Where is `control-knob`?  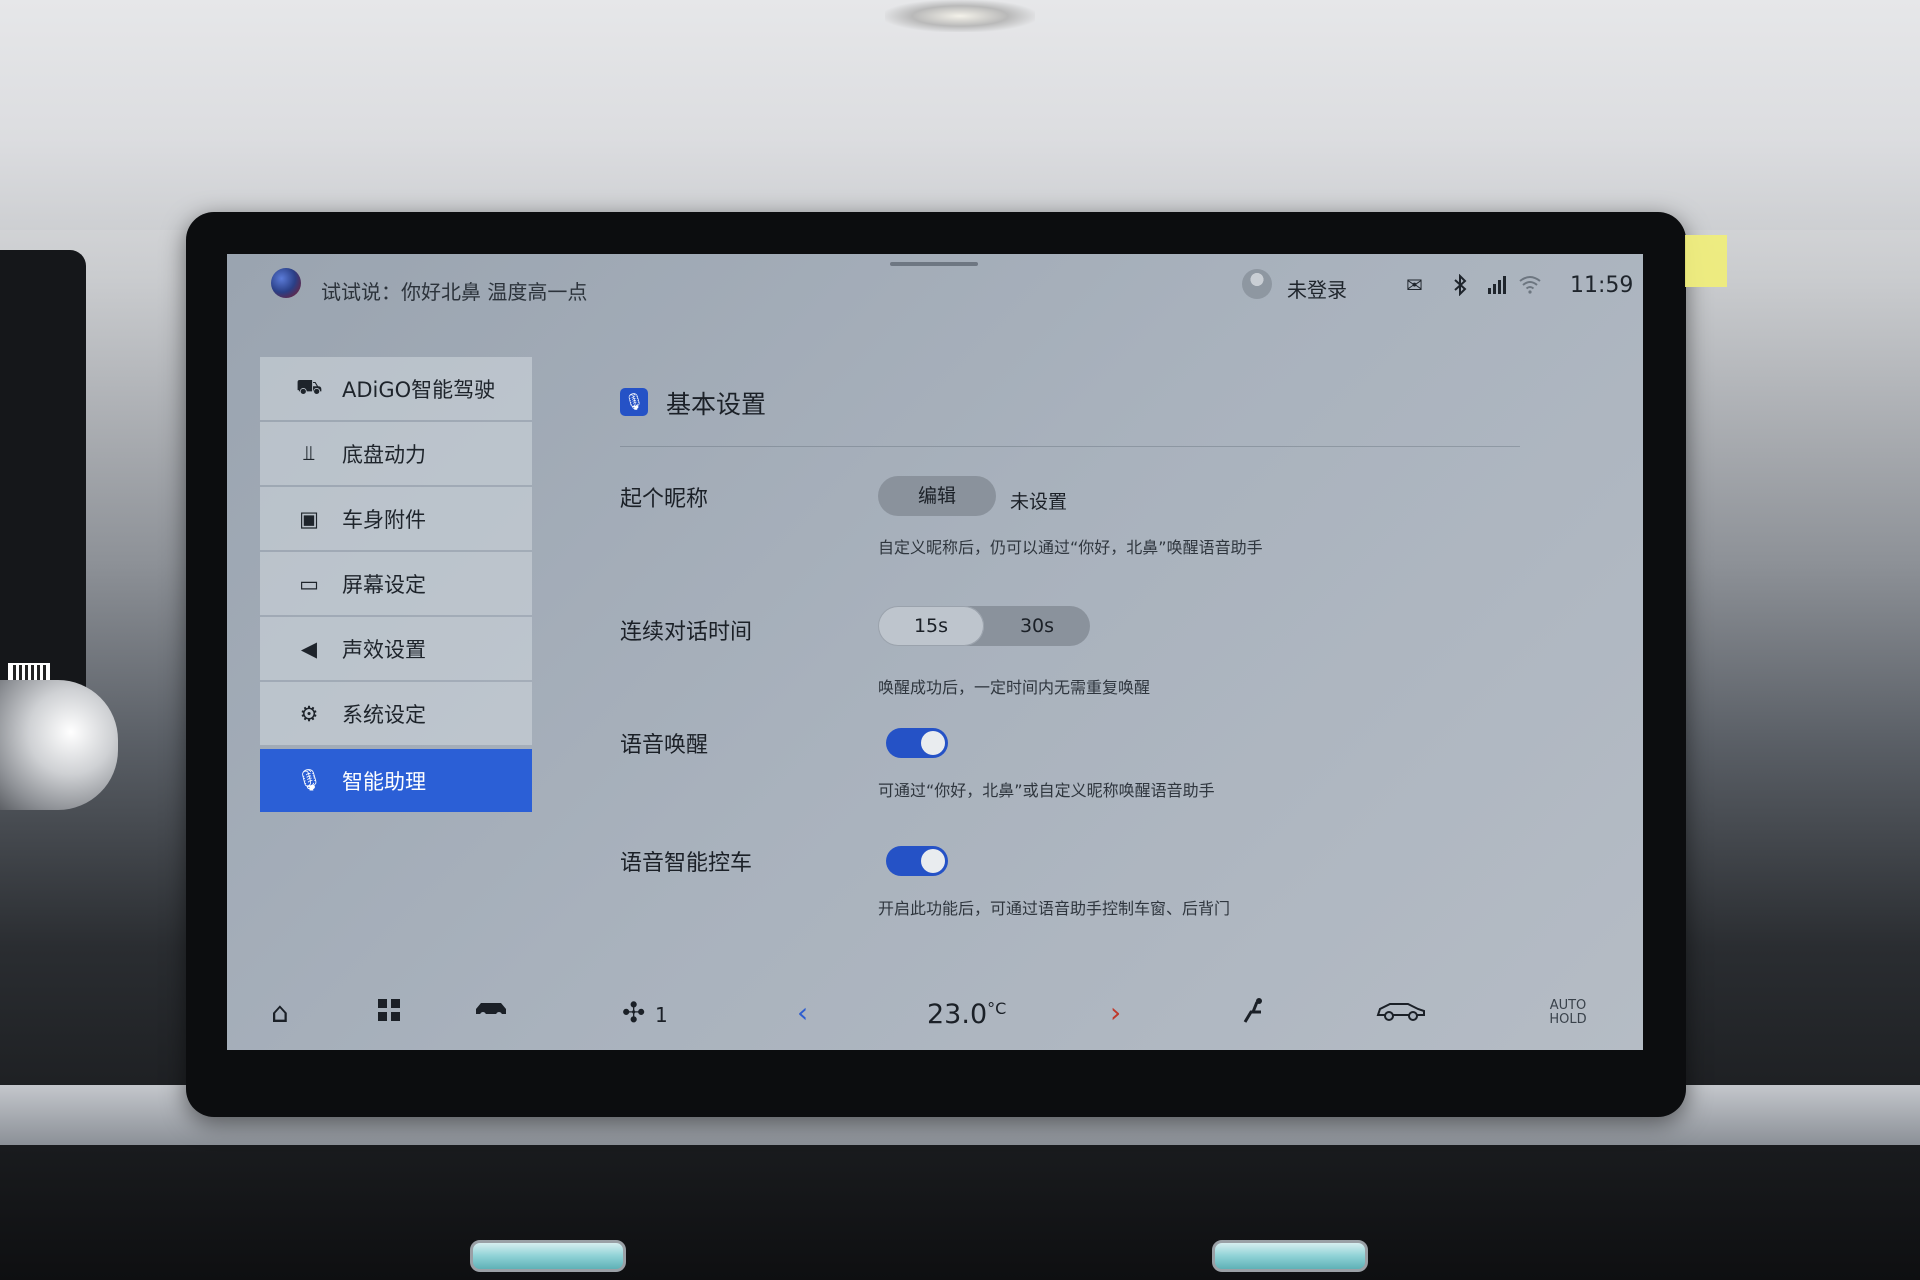
control-knob is located at coordinates (59, 745).